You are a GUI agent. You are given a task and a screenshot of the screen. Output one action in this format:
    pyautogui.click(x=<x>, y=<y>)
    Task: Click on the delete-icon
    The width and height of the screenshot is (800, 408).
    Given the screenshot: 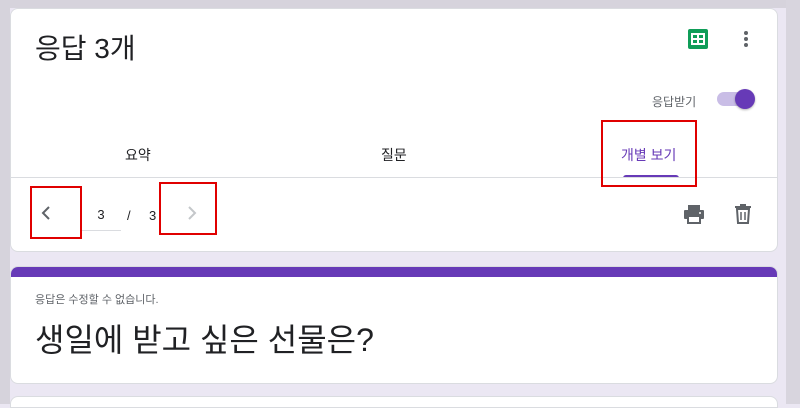 What is the action you would take?
    pyautogui.click(x=743, y=214)
    